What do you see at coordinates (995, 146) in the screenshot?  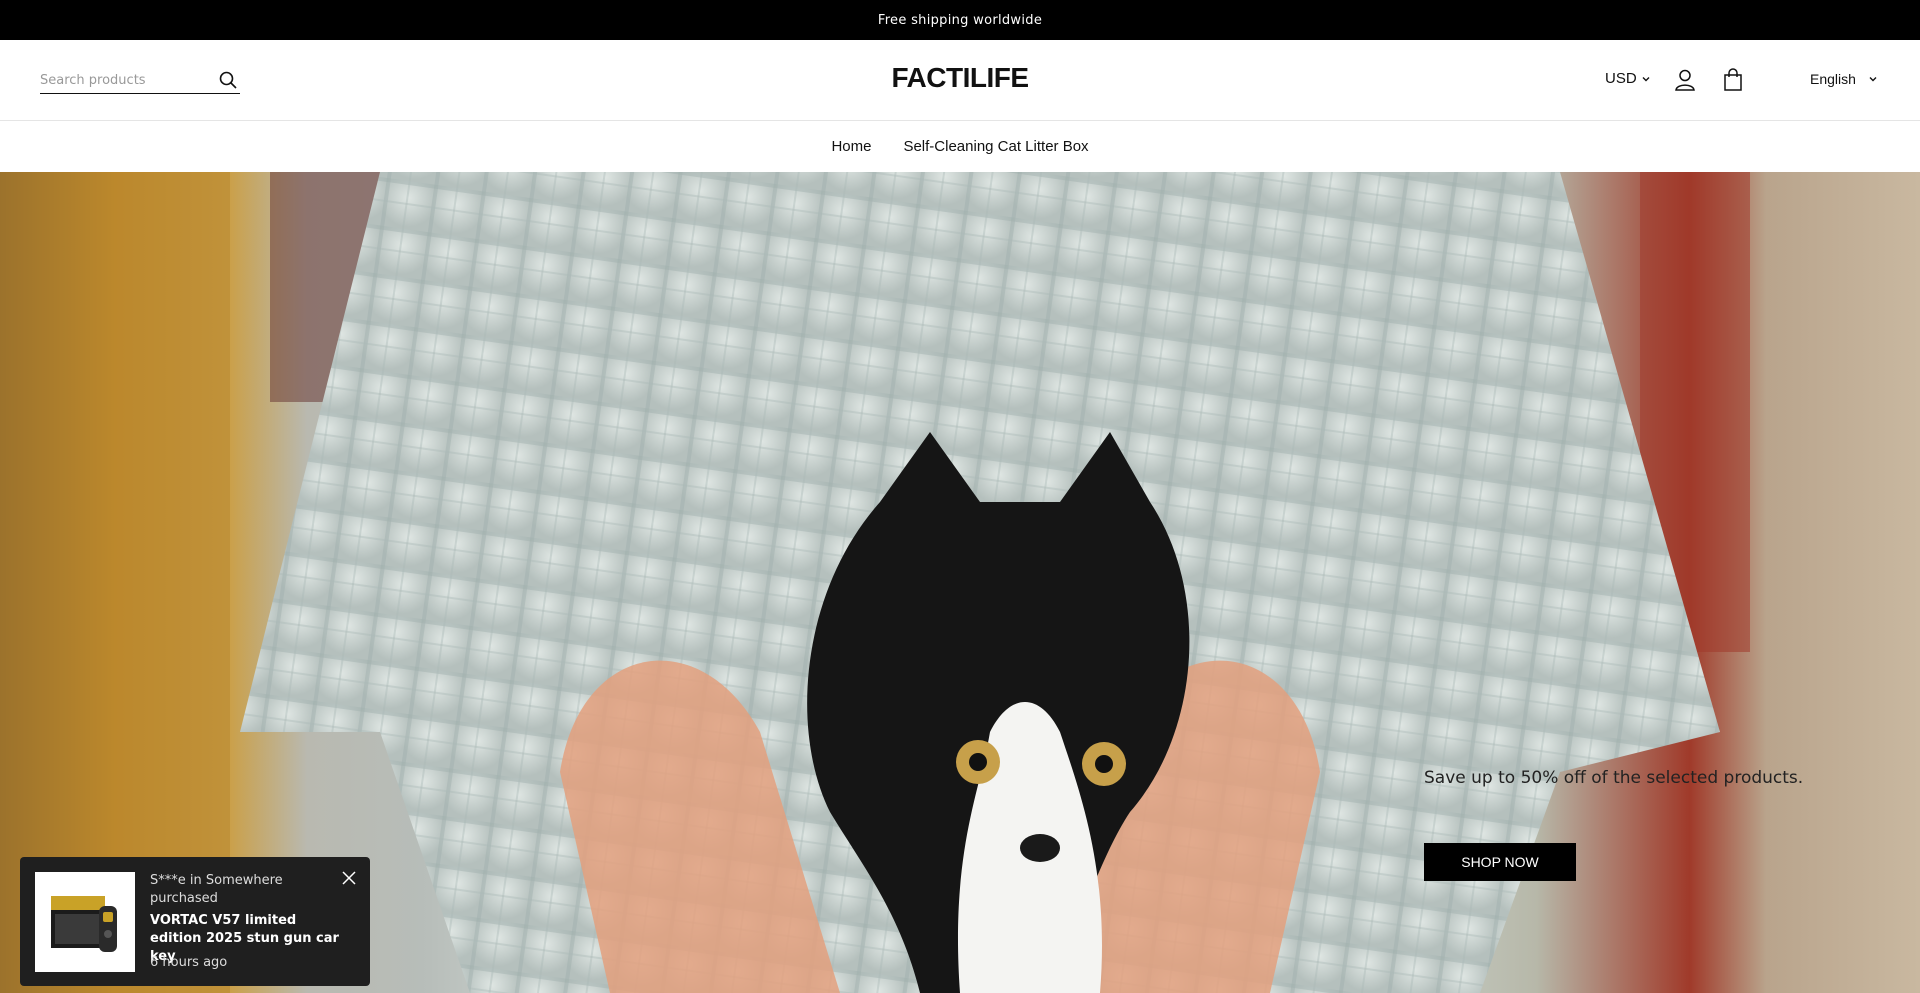 I see `nav-item-litter-box: Self-Cleaning Cat Litter Box` at bounding box center [995, 146].